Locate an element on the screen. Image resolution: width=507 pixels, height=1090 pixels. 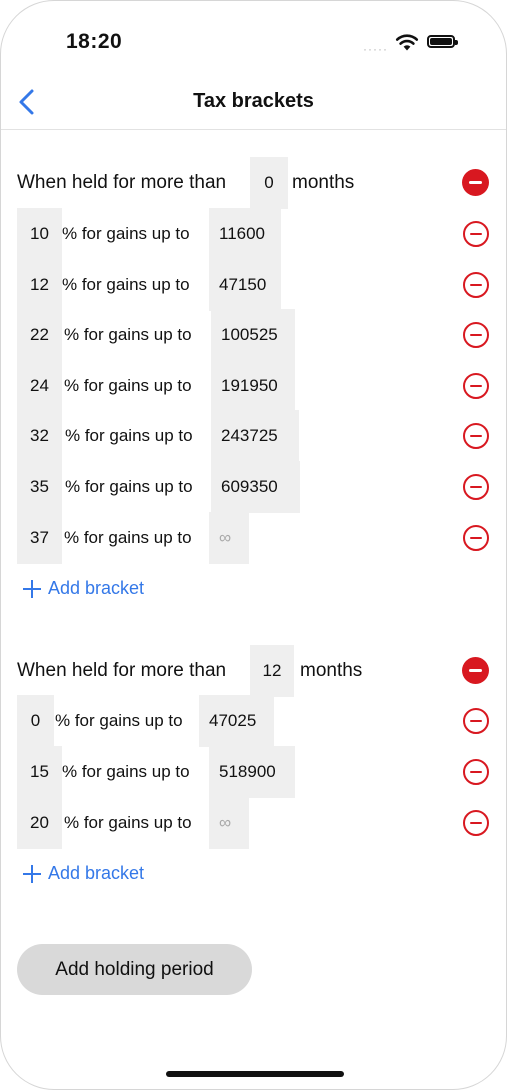
bracket-row: 24 % for gains up to 191950 is located at coordinates (261, 386).